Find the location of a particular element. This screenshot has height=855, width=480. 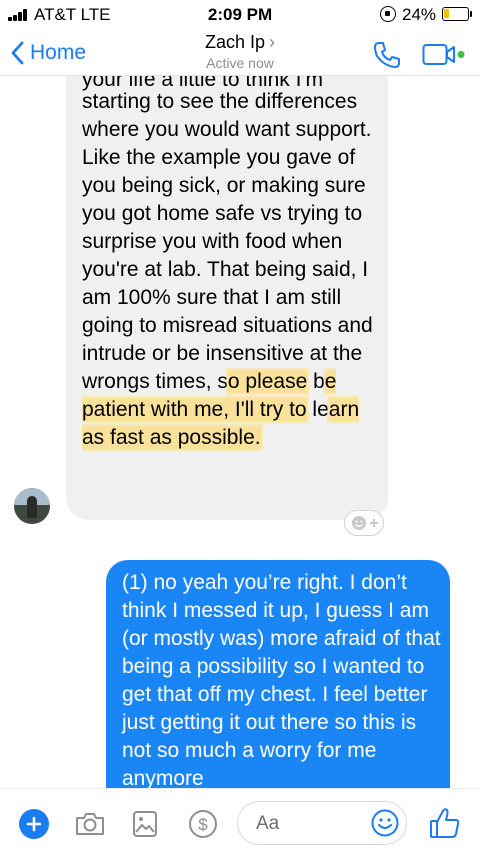

add-reaction-icon is located at coordinates (365, 523).